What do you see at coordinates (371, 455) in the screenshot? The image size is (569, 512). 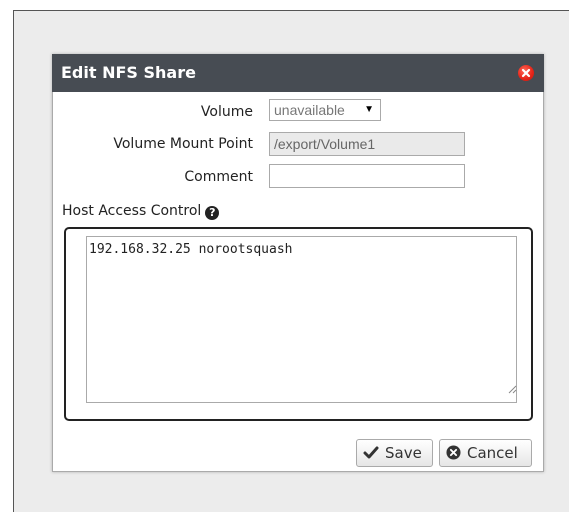 I see `check-icon` at bounding box center [371, 455].